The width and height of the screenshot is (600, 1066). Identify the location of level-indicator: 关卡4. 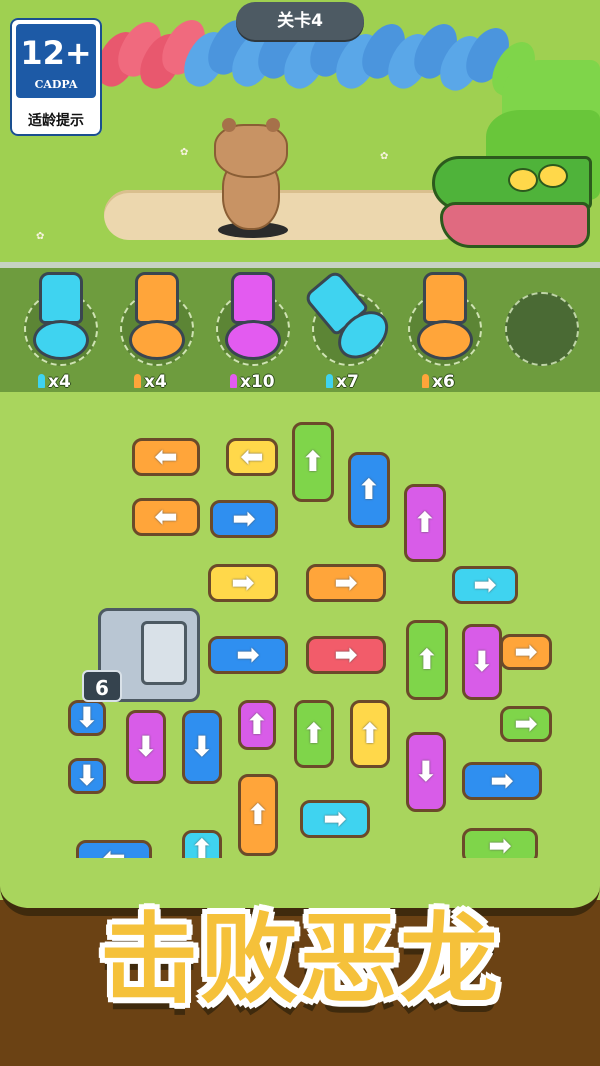
(300, 21).